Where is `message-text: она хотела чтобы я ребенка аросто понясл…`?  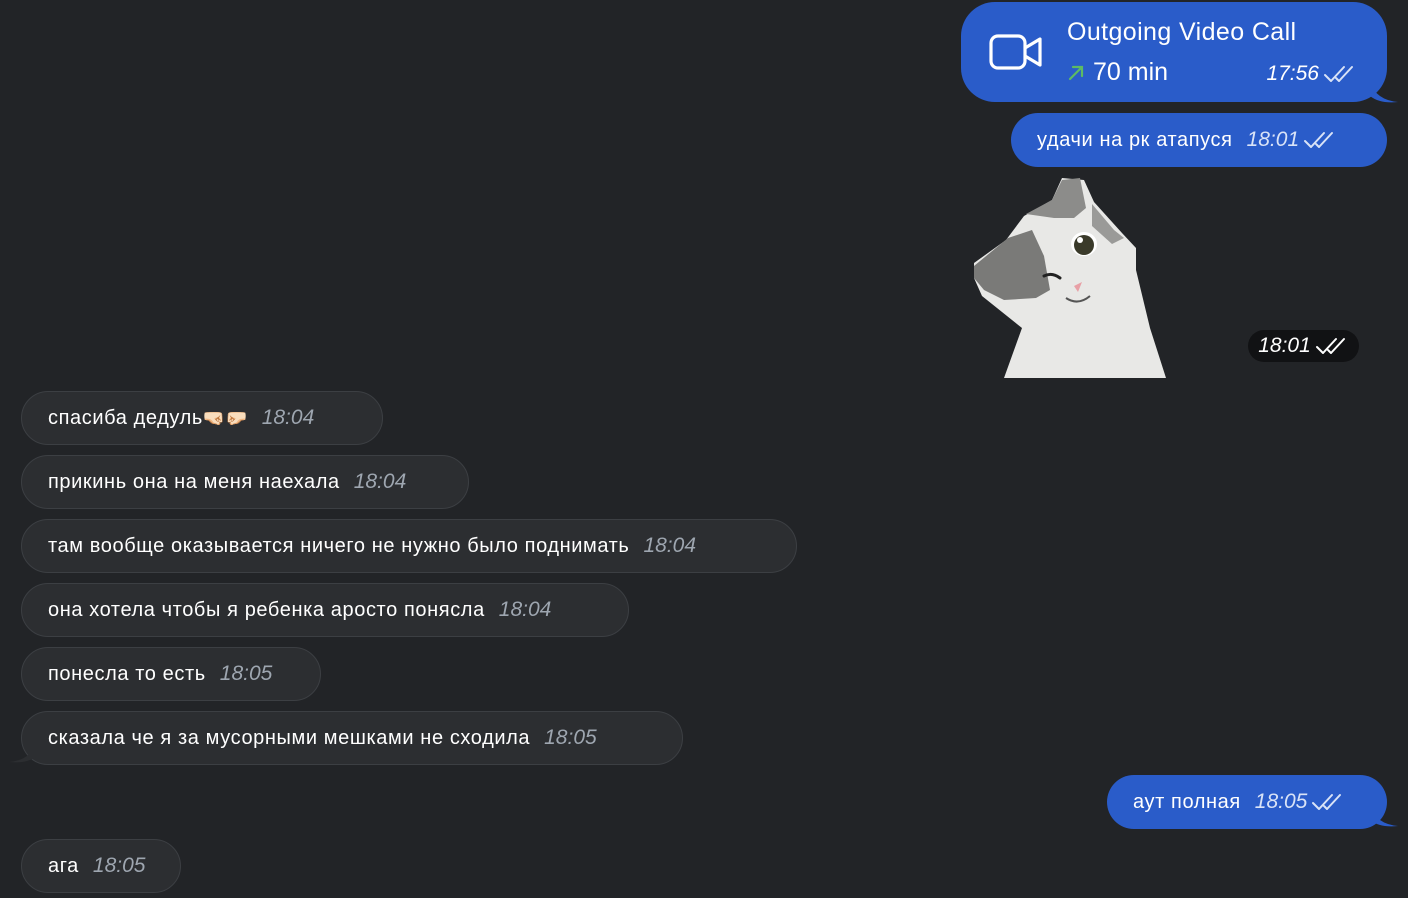
message-text: она хотела чтобы я ребенка аросто понясл… is located at coordinates (266, 609).